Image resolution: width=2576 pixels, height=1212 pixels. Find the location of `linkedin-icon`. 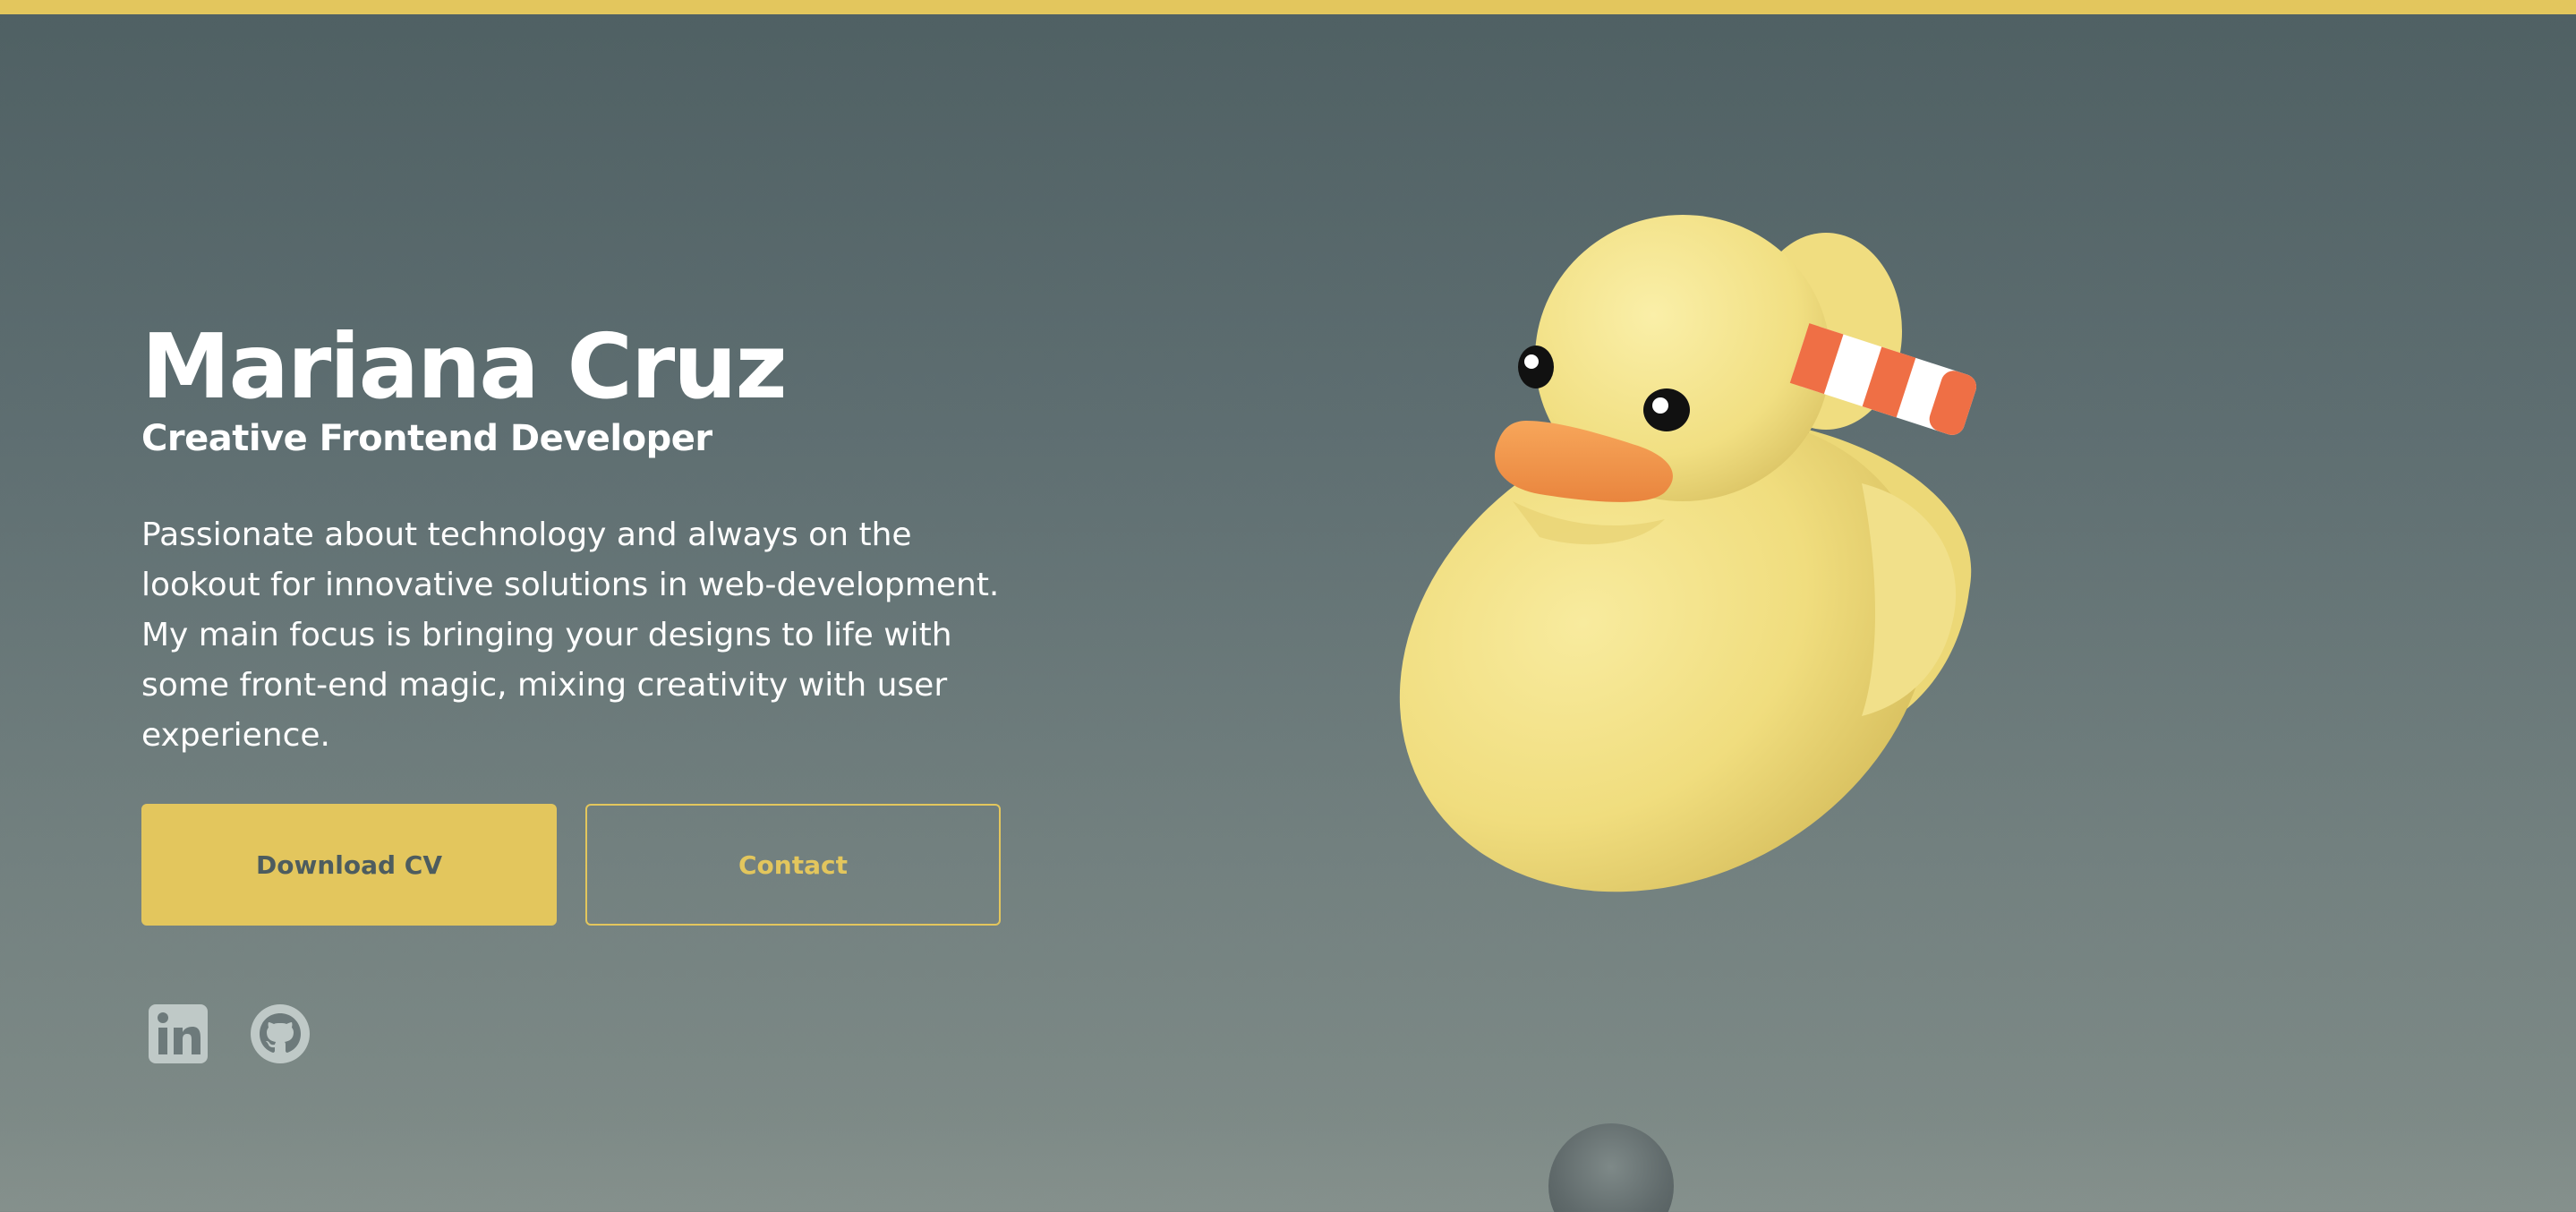

linkedin-icon is located at coordinates (178, 1034).